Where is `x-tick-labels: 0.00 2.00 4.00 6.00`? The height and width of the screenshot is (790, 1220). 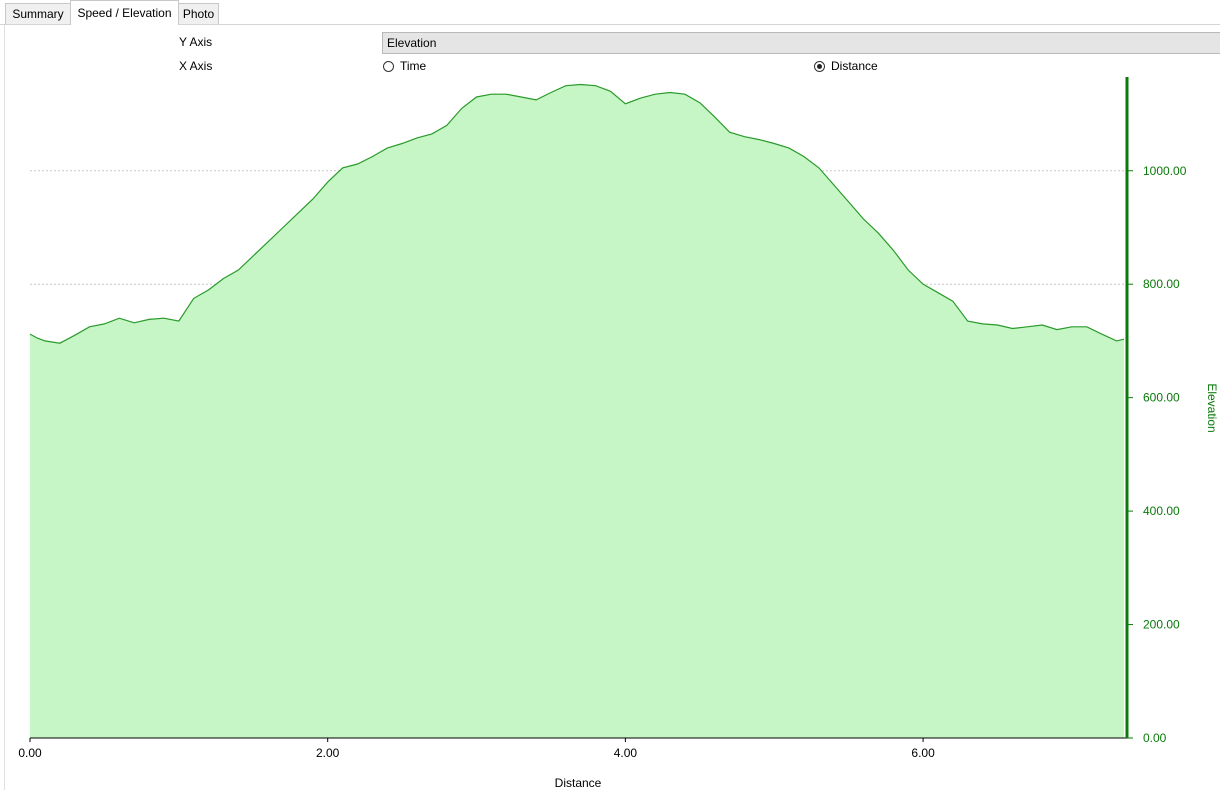 x-tick-labels: 0.00 2.00 4.00 6.00 is located at coordinates (476, 749).